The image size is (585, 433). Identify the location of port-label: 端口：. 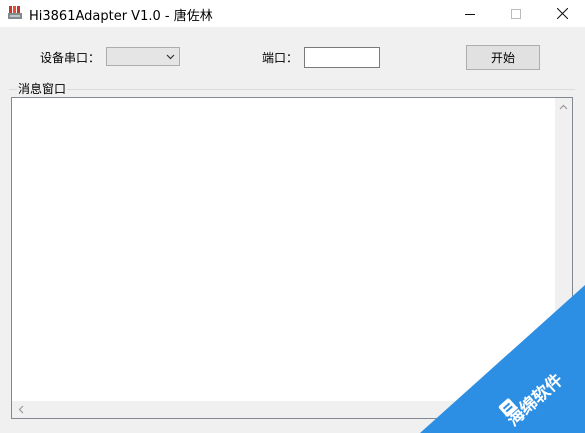
(280, 58).